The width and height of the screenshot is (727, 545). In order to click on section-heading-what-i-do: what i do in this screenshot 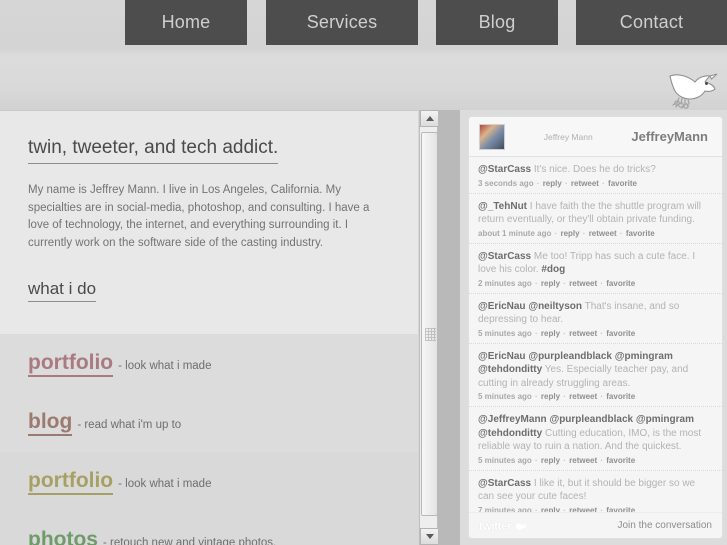, I will do `click(62, 291)`.